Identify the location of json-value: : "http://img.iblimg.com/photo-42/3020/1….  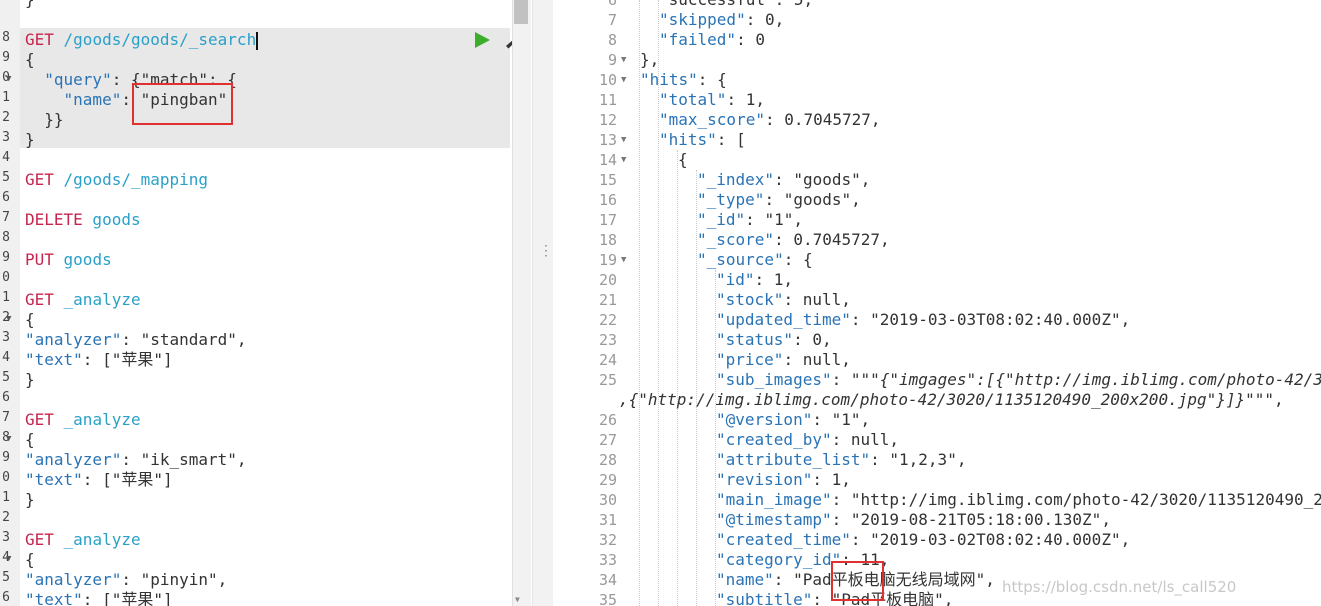
(1076, 499).